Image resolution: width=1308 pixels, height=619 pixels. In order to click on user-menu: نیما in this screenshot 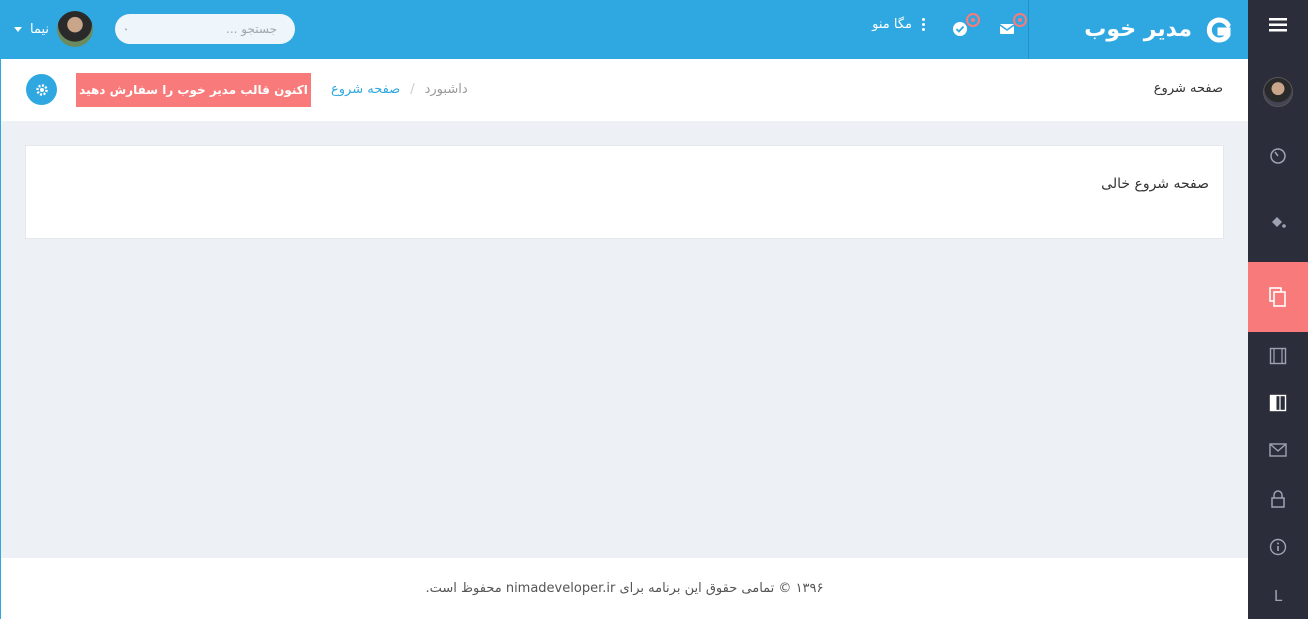, I will do `click(54, 29)`.